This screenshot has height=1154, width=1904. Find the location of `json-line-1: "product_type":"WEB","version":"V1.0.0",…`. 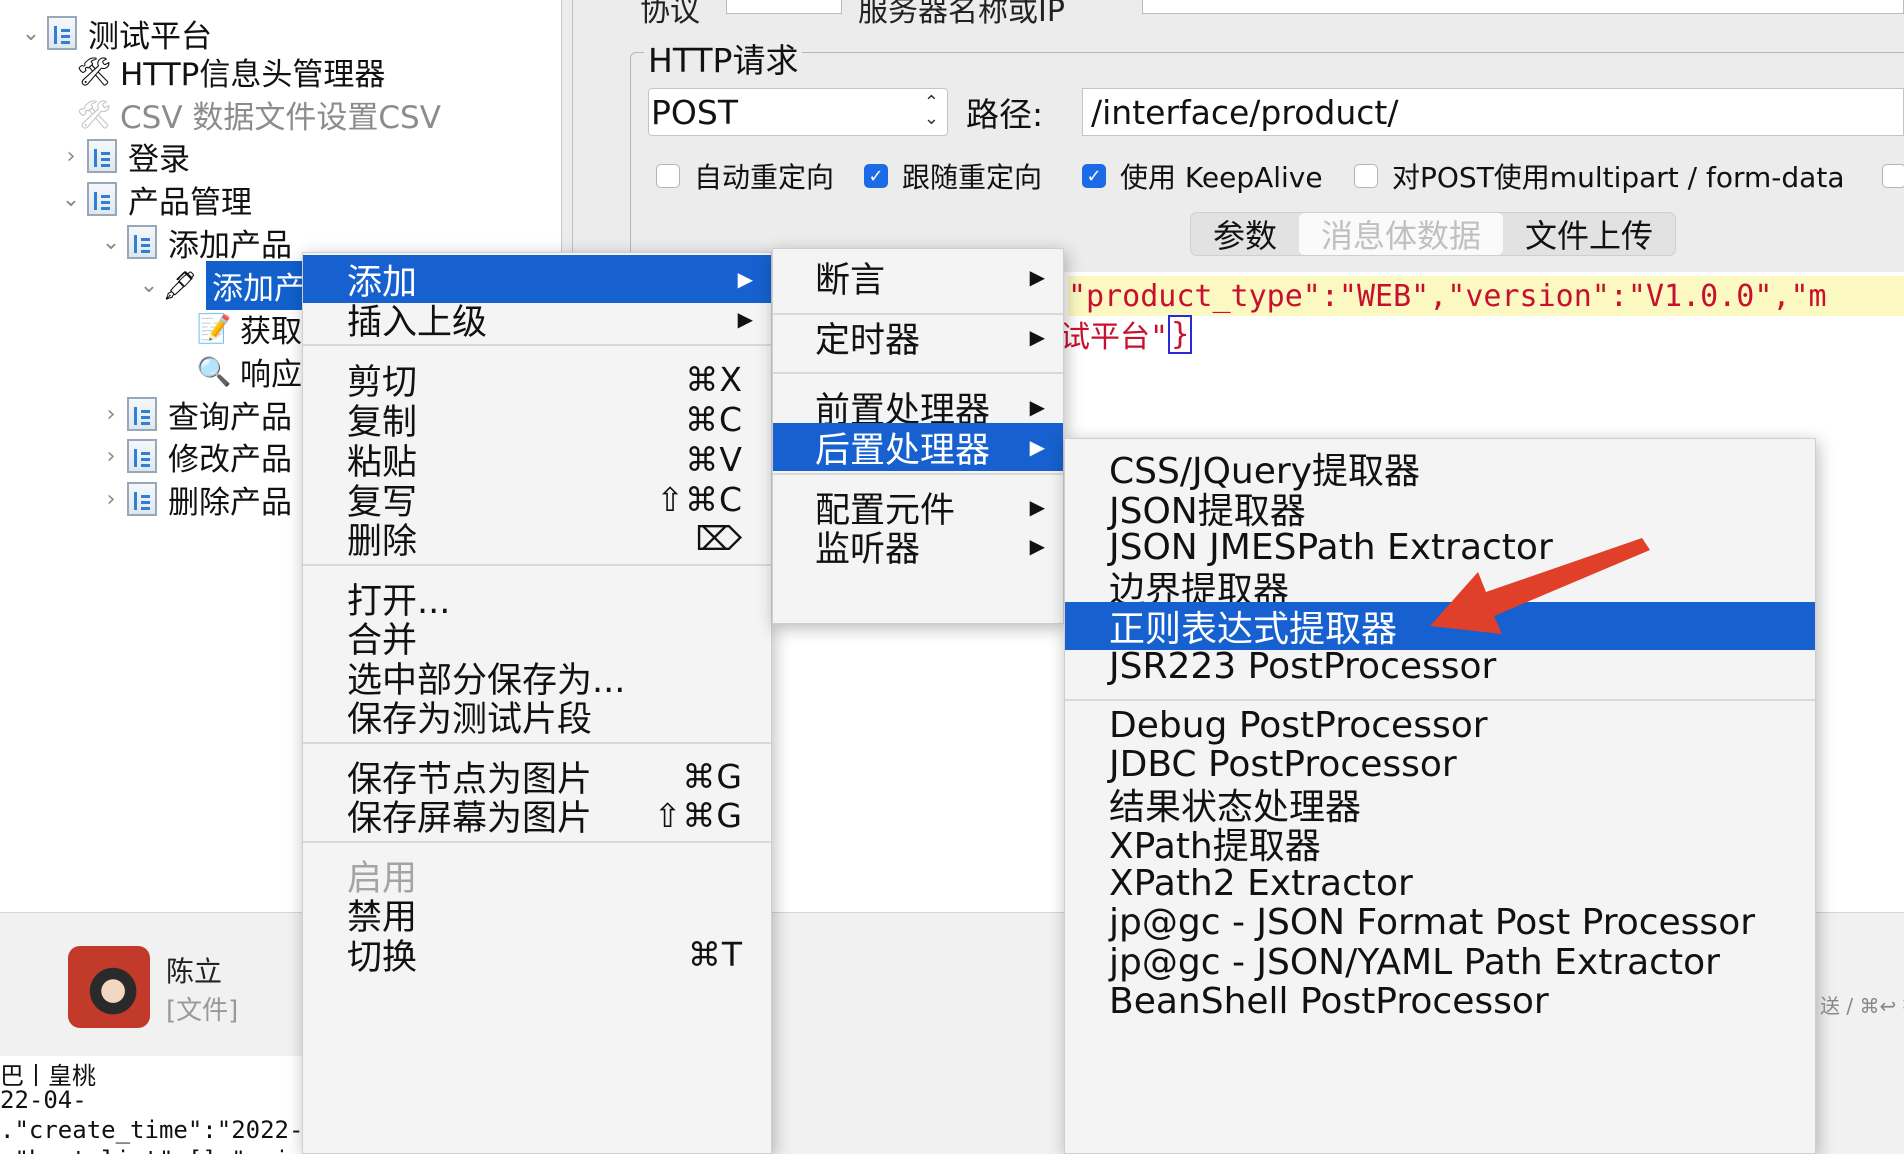

json-line-1: "product_type":"WEB","version":"V1.0.0",… is located at coordinates (1486, 296).